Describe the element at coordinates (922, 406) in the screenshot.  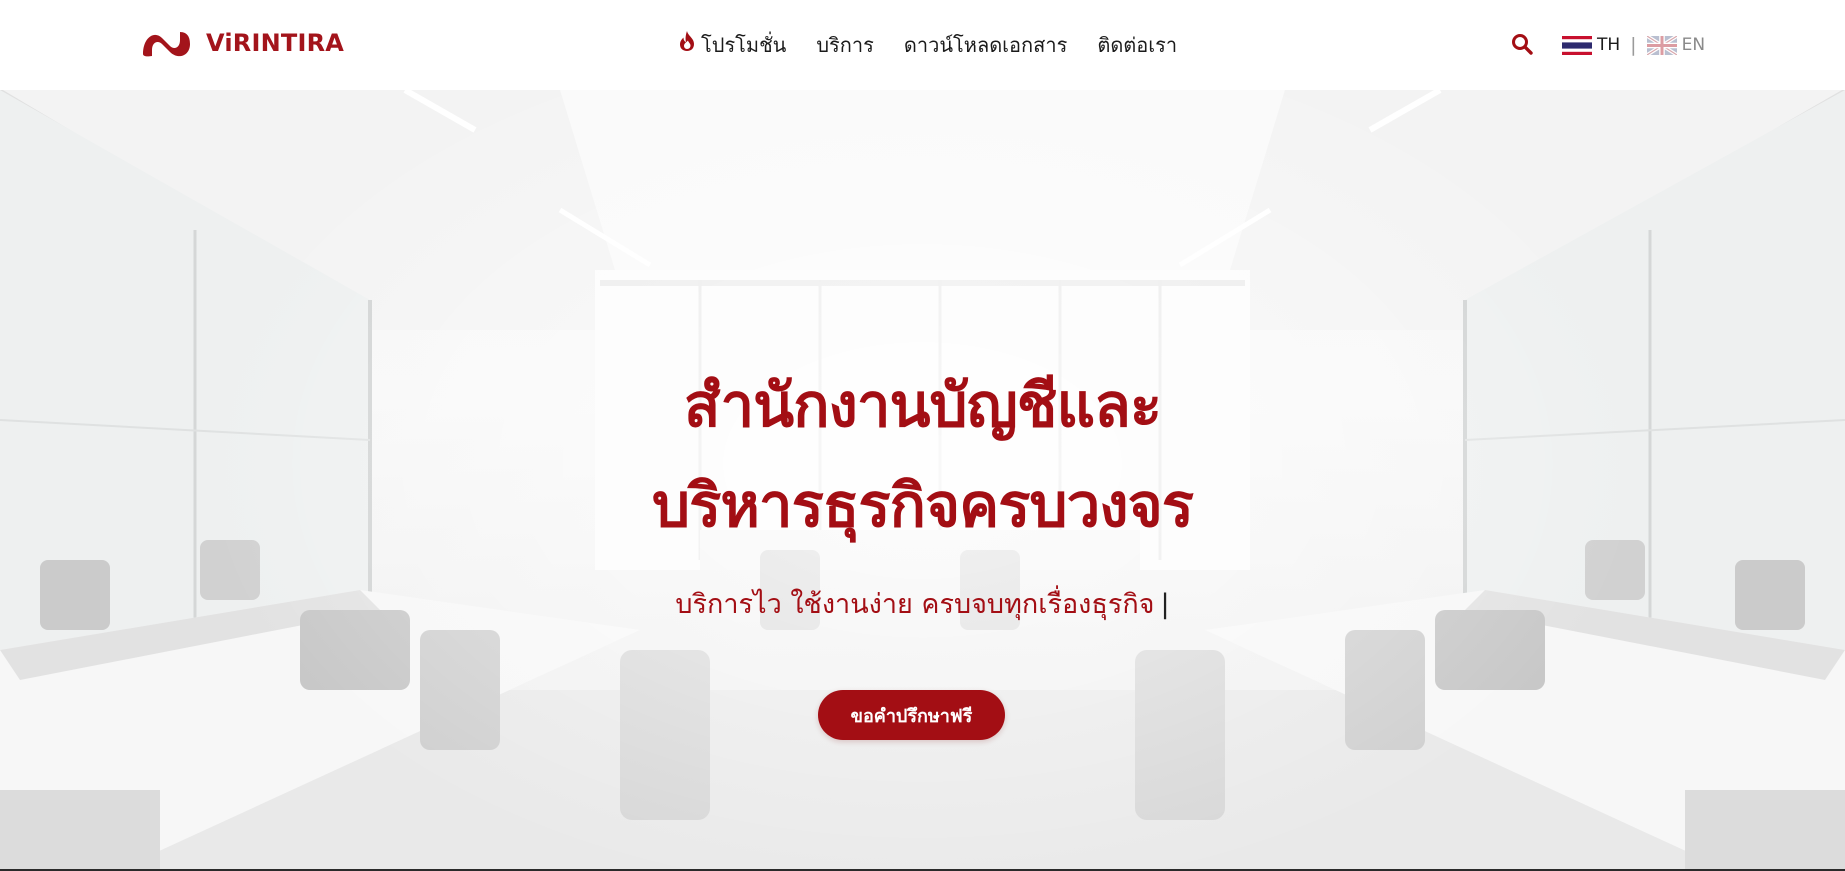
I see `hero-title-line-1: สำนักงานบัญชีและ` at that location.